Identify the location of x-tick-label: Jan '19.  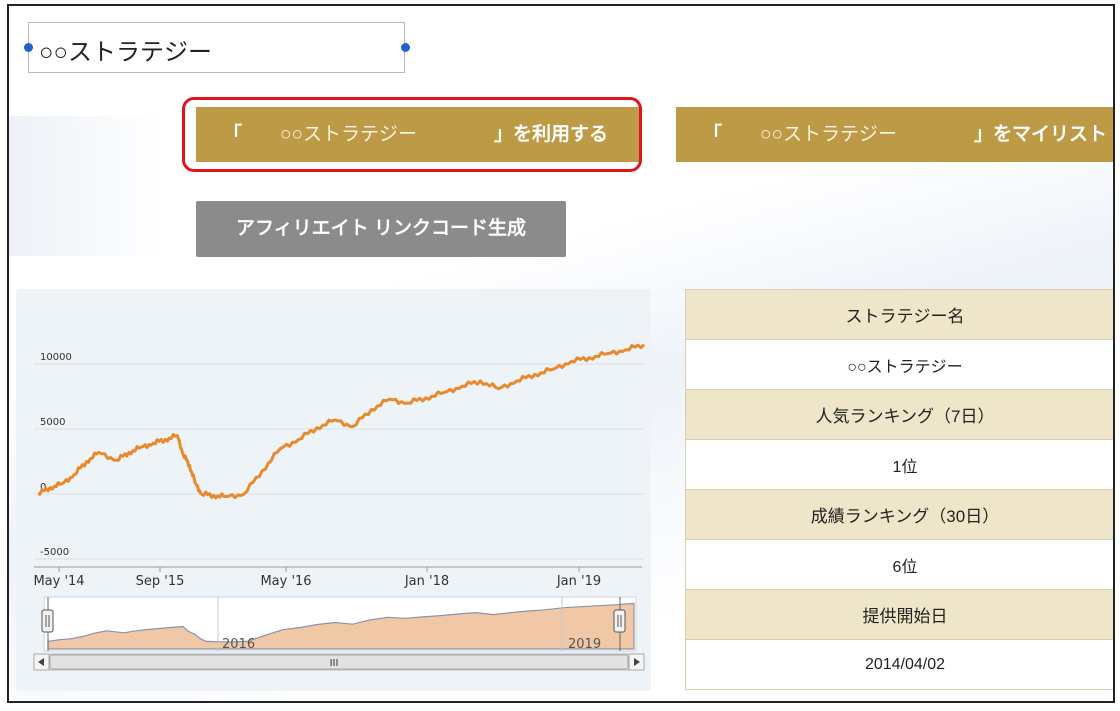
(578, 581).